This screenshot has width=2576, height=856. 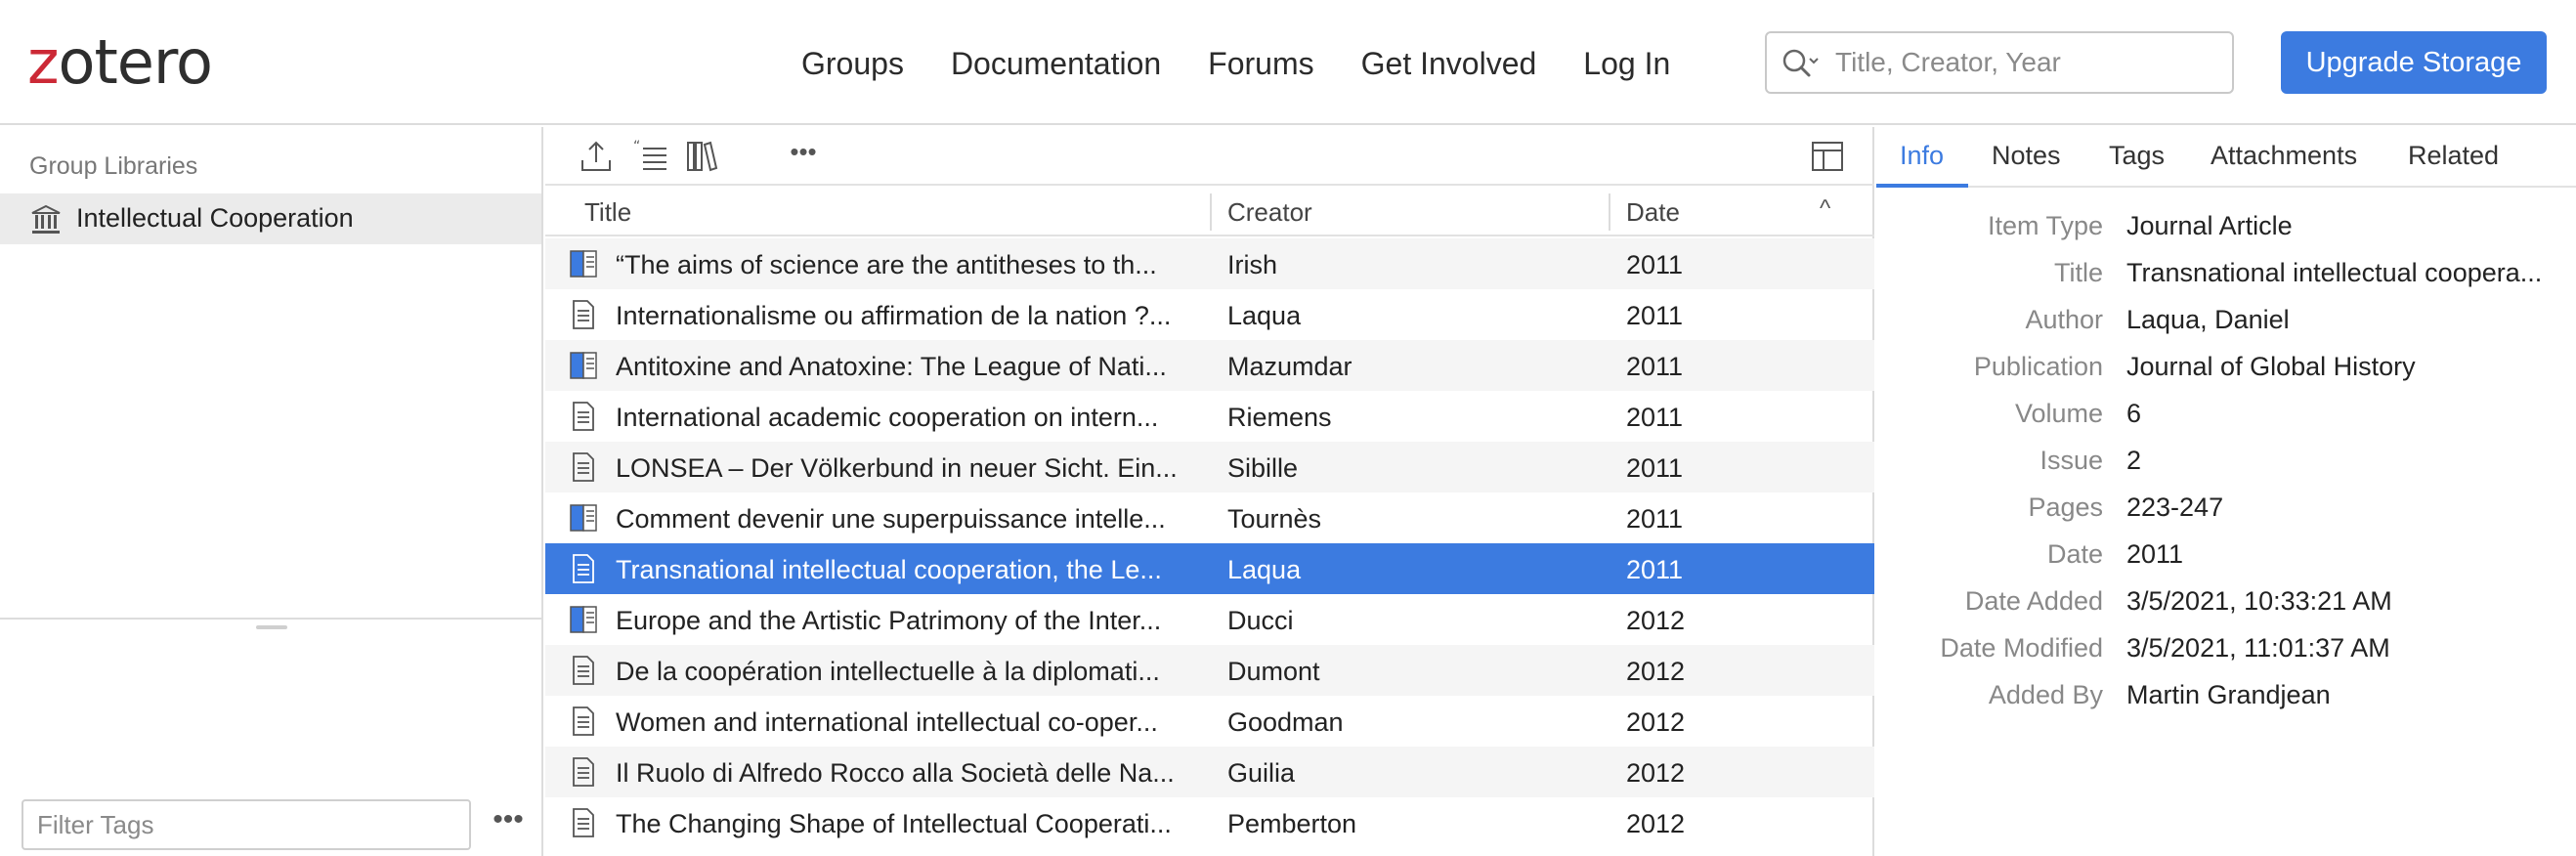 I want to click on library-item-intellectual-cooperation: Intellectual Cooperation, so click(x=271, y=218).